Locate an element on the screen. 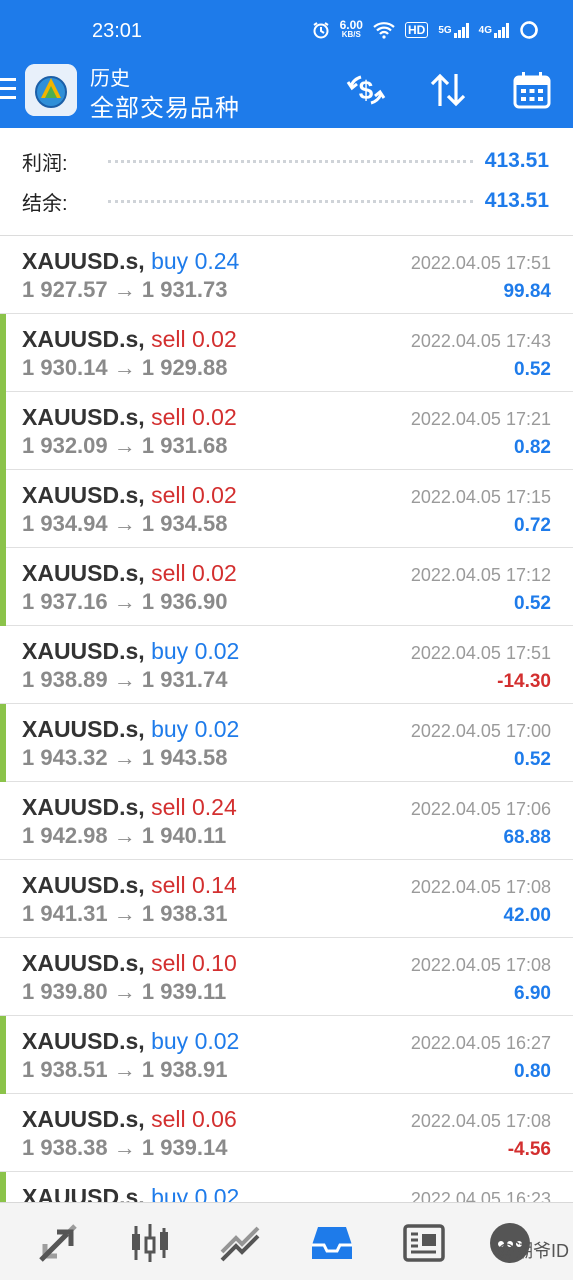 This screenshot has width=573, height=1280. news-icon is located at coordinates (424, 1243).